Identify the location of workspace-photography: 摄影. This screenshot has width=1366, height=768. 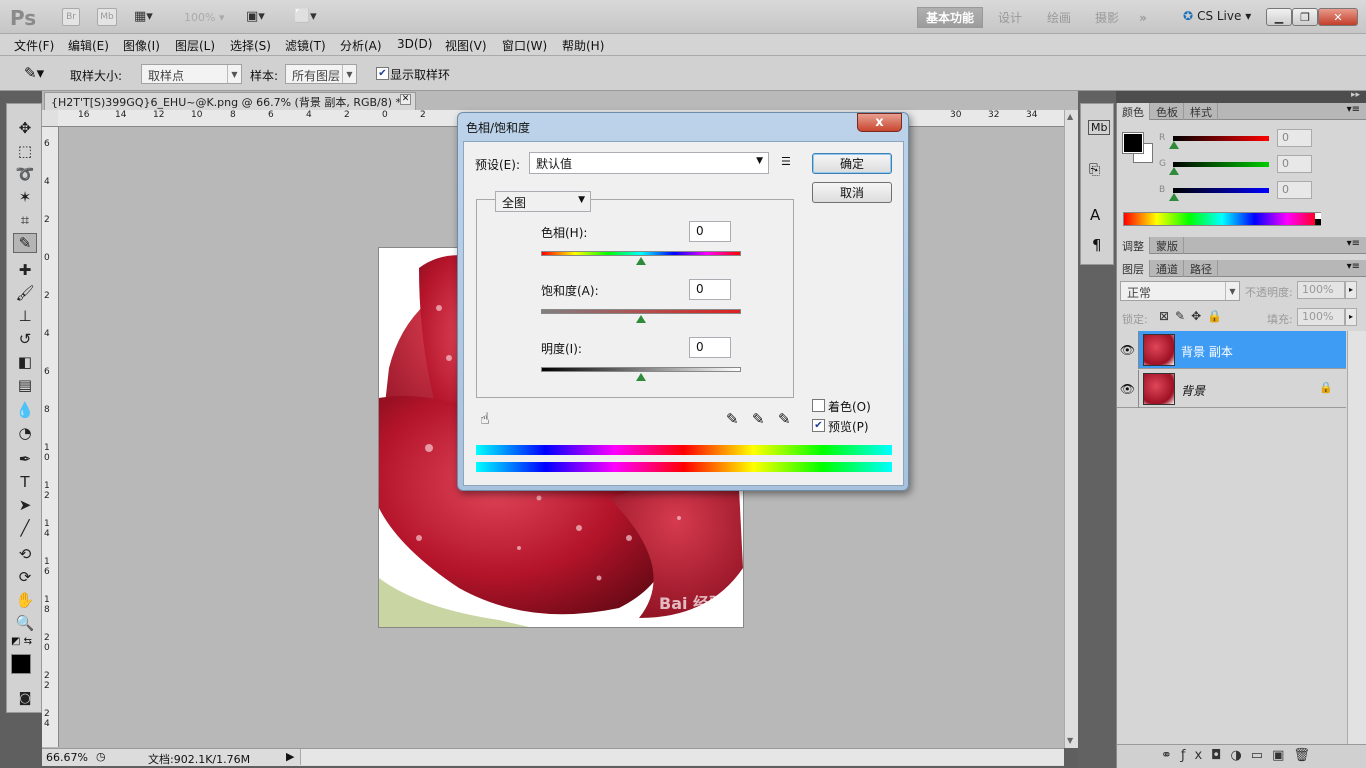
(1107, 17).